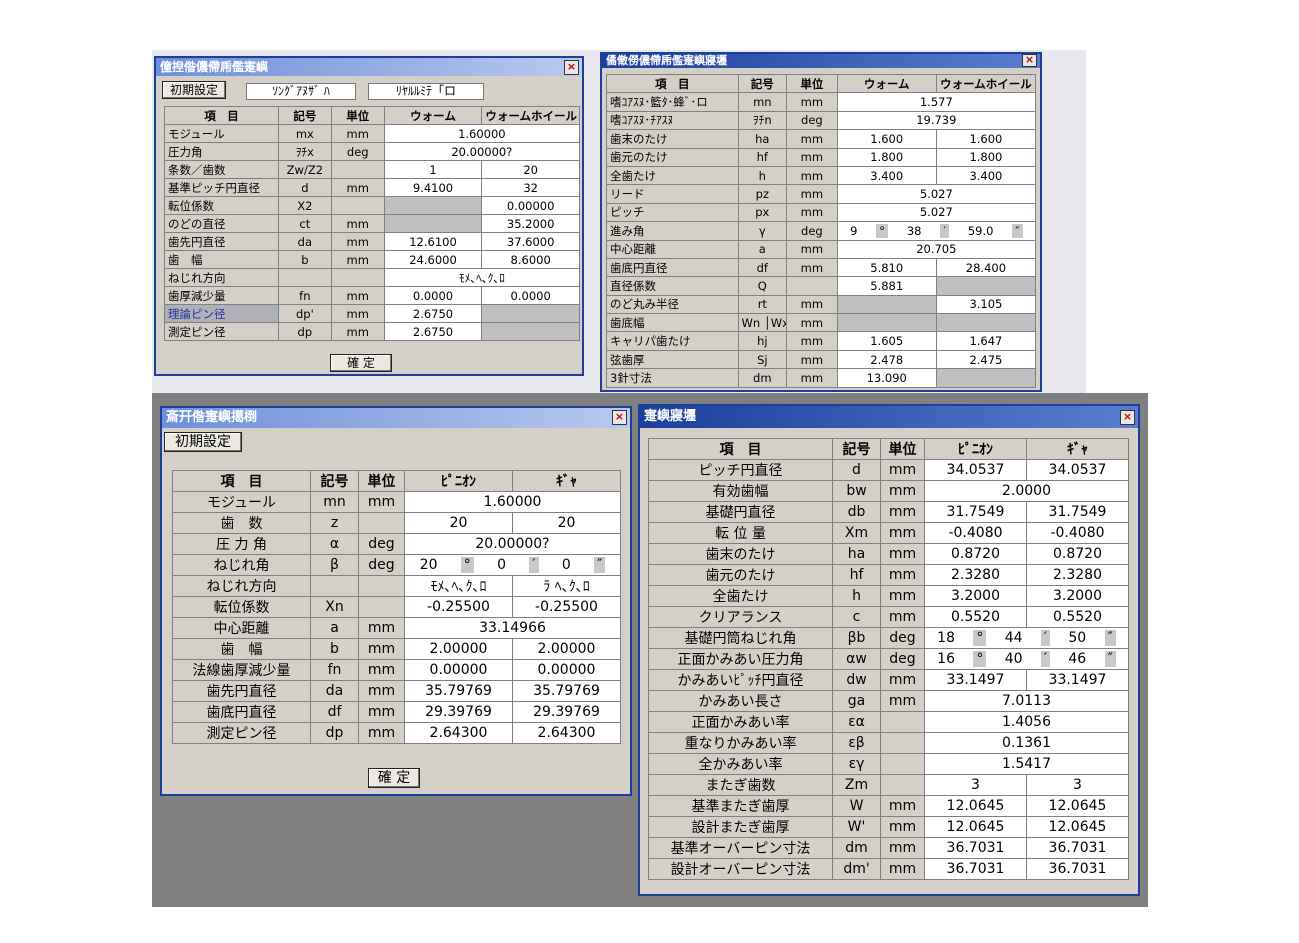  What do you see at coordinates (986, 304) in the screenshot?
I see `value-cell-2: 3.105` at bounding box center [986, 304].